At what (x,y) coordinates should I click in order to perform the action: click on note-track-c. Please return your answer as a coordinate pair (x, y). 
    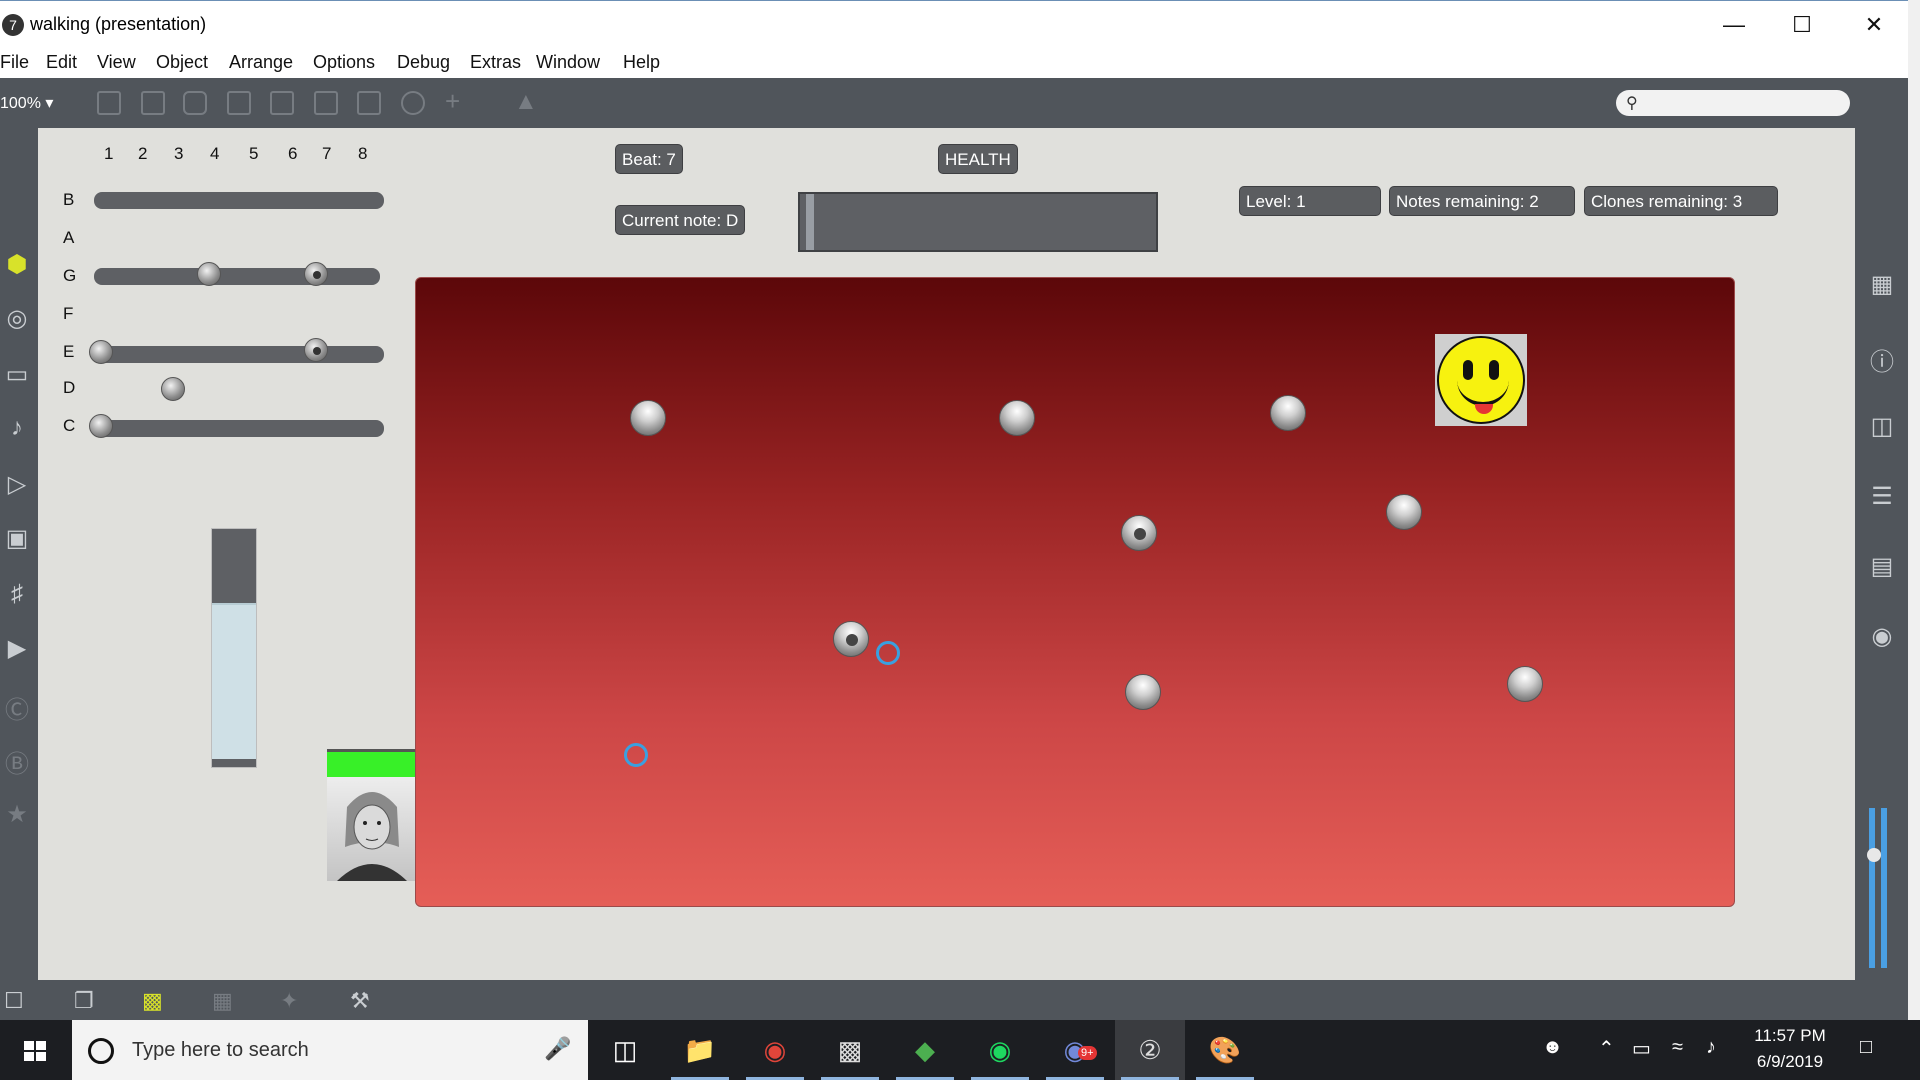
    Looking at the image, I should click on (239, 428).